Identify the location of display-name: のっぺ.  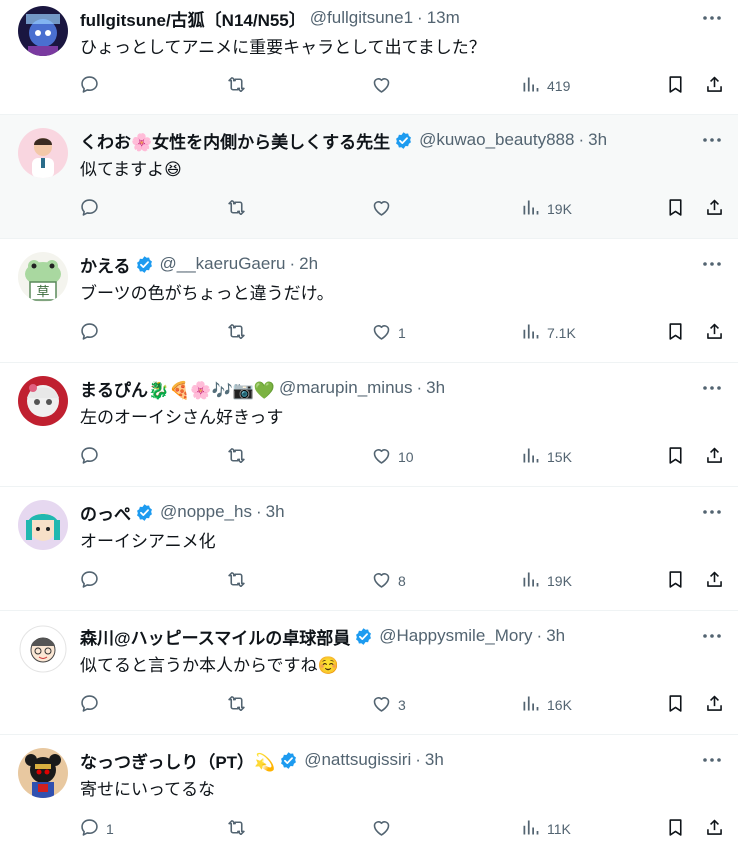
(105, 512).